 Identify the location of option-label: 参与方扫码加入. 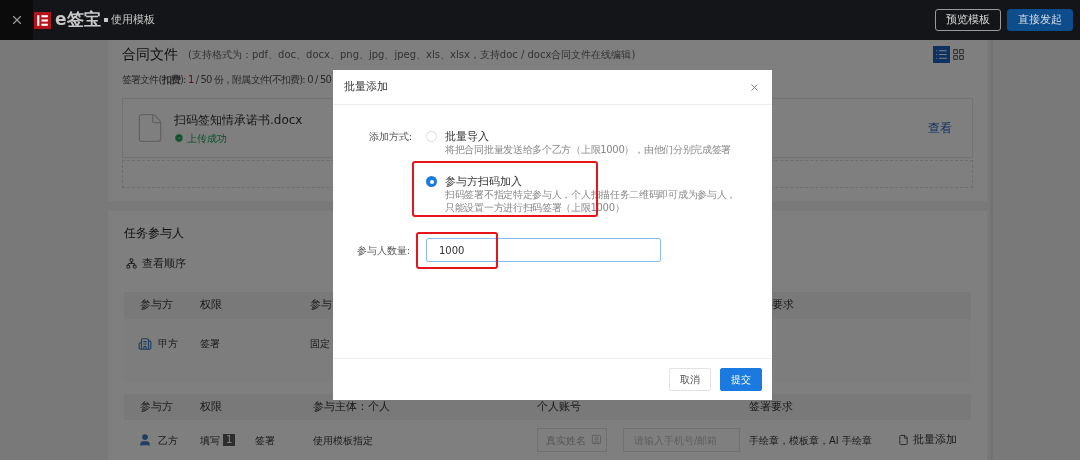
(484, 181).